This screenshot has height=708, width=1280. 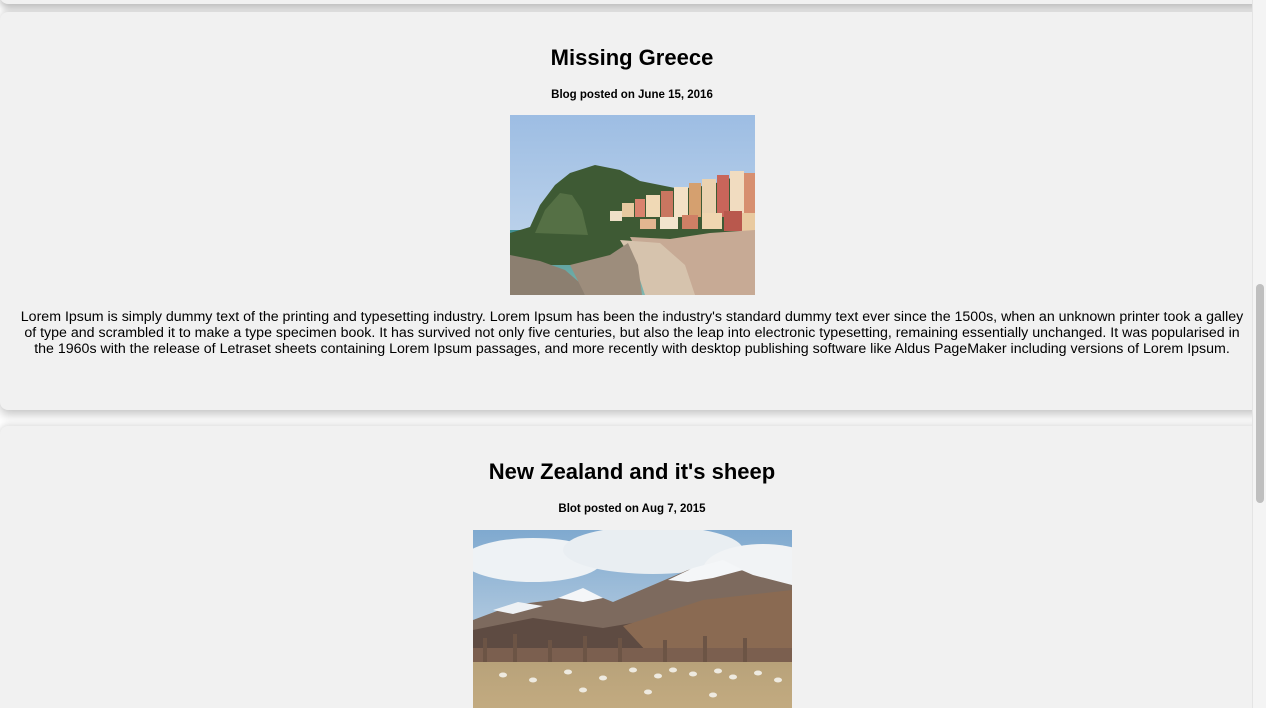 What do you see at coordinates (632, 509) in the screenshot?
I see `post-date: Blot posted on Aug 7, 2015` at bounding box center [632, 509].